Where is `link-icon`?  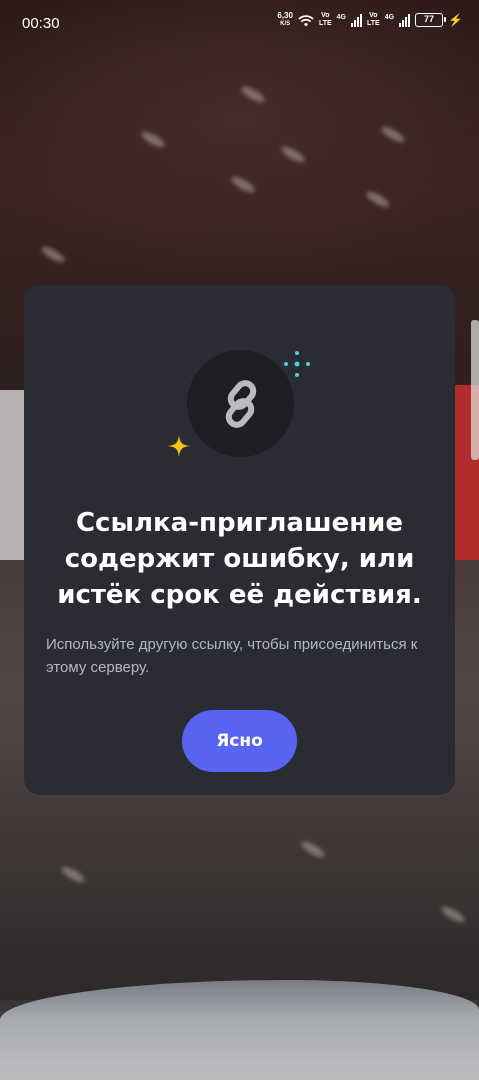
link-icon is located at coordinates (240, 403).